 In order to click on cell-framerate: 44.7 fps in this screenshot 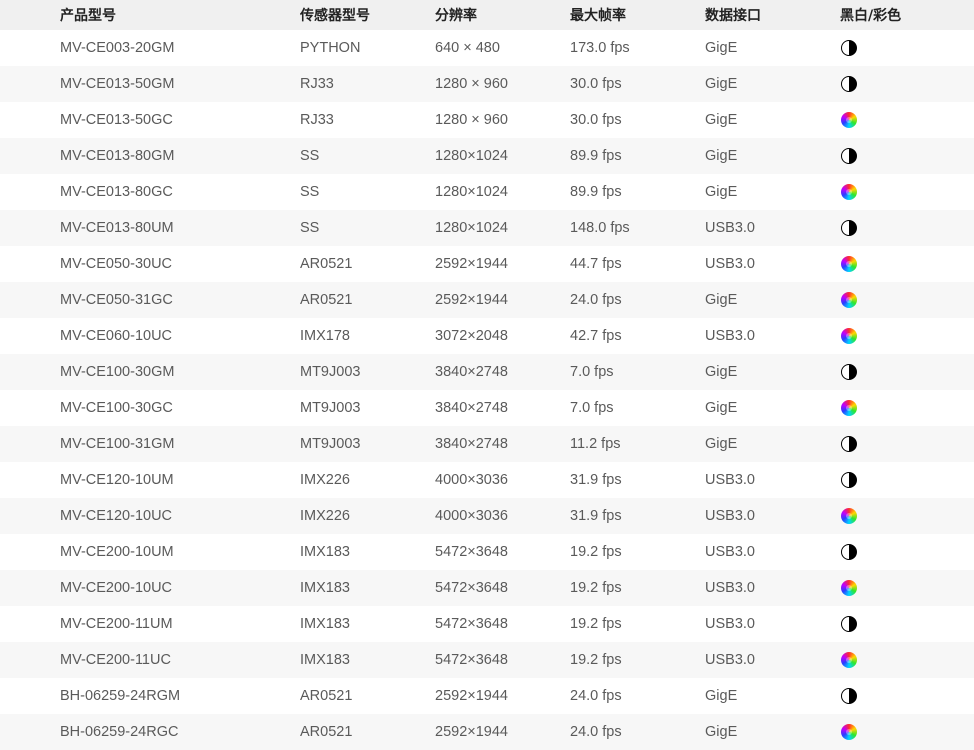, I will do `click(637, 264)`.